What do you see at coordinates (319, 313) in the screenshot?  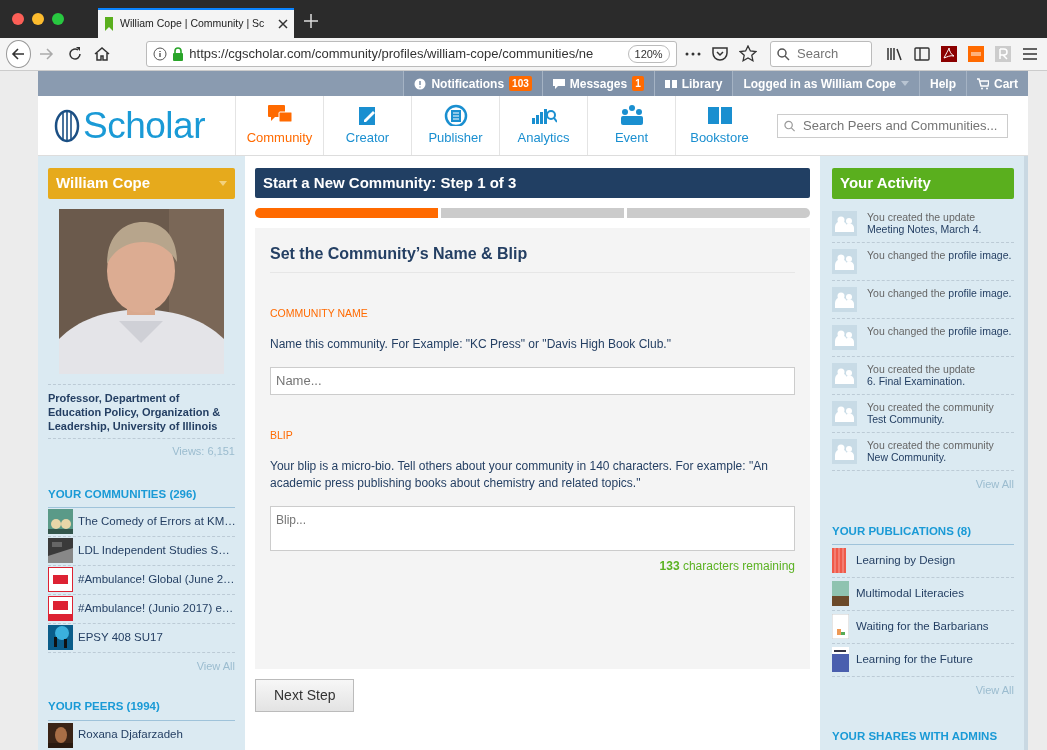 I see `field-label: COMMUNITY NAME` at bounding box center [319, 313].